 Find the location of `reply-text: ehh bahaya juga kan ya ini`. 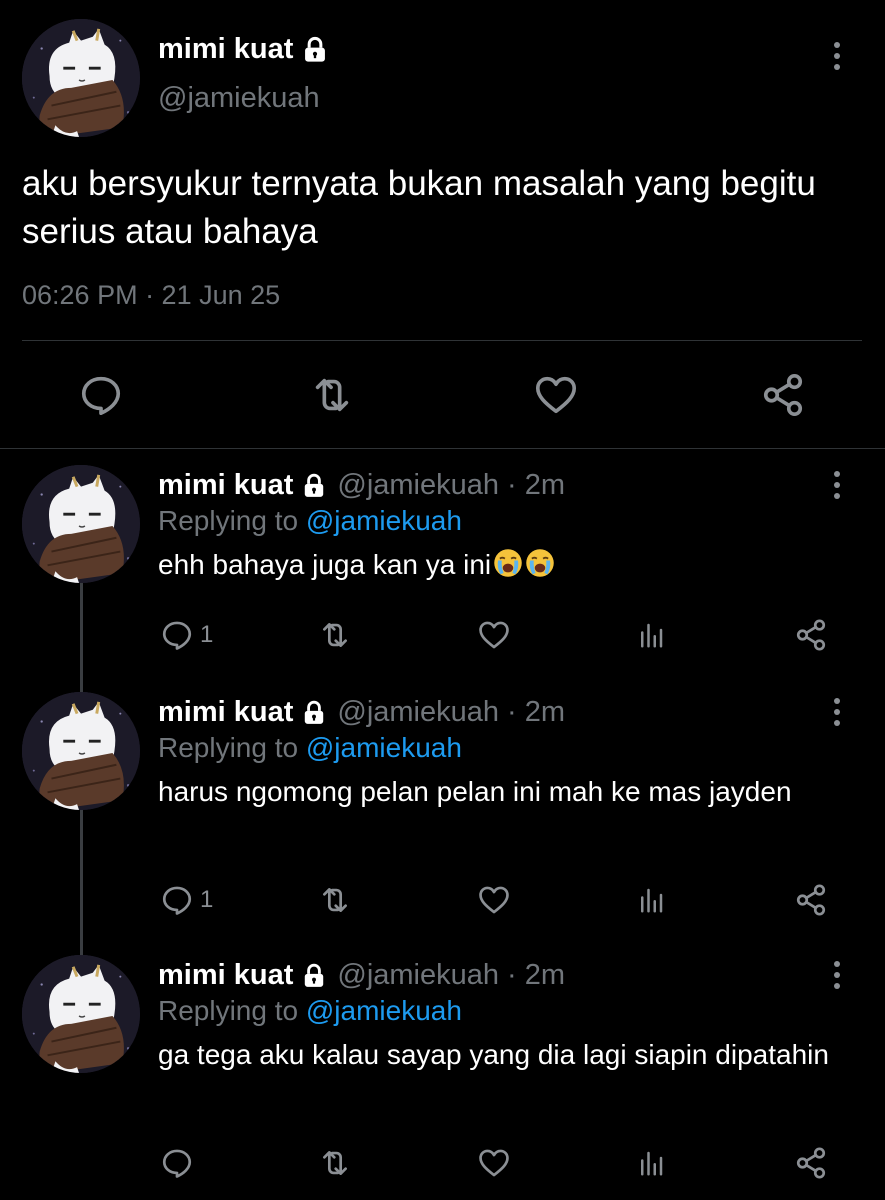

reply-text: ehh bahaya juga kan ya ini is located at coordinates (498, 565).